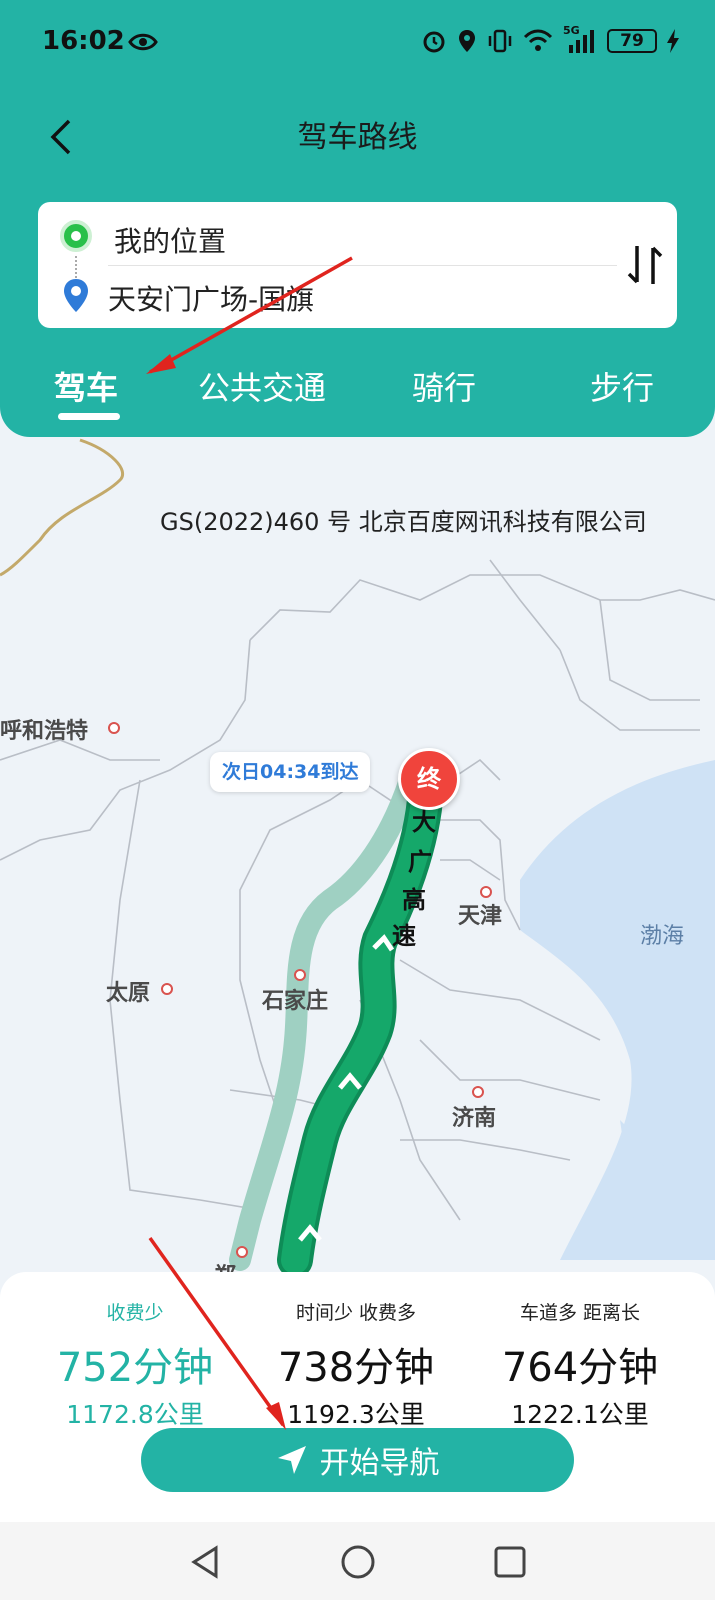 This screenshot has width=715, height=1600. I want to click on plan-tag: 车道多 距离长, so click(580, 1313).